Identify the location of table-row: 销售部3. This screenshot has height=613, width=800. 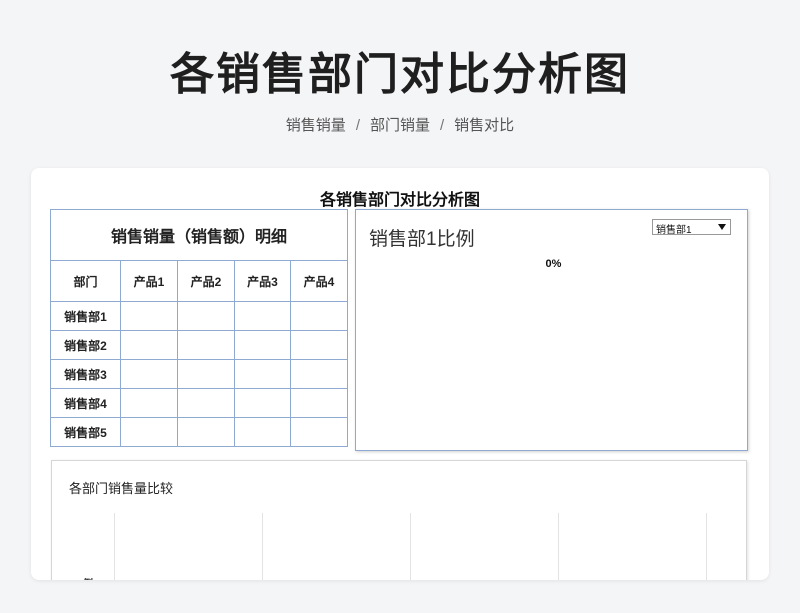
(199, 374).